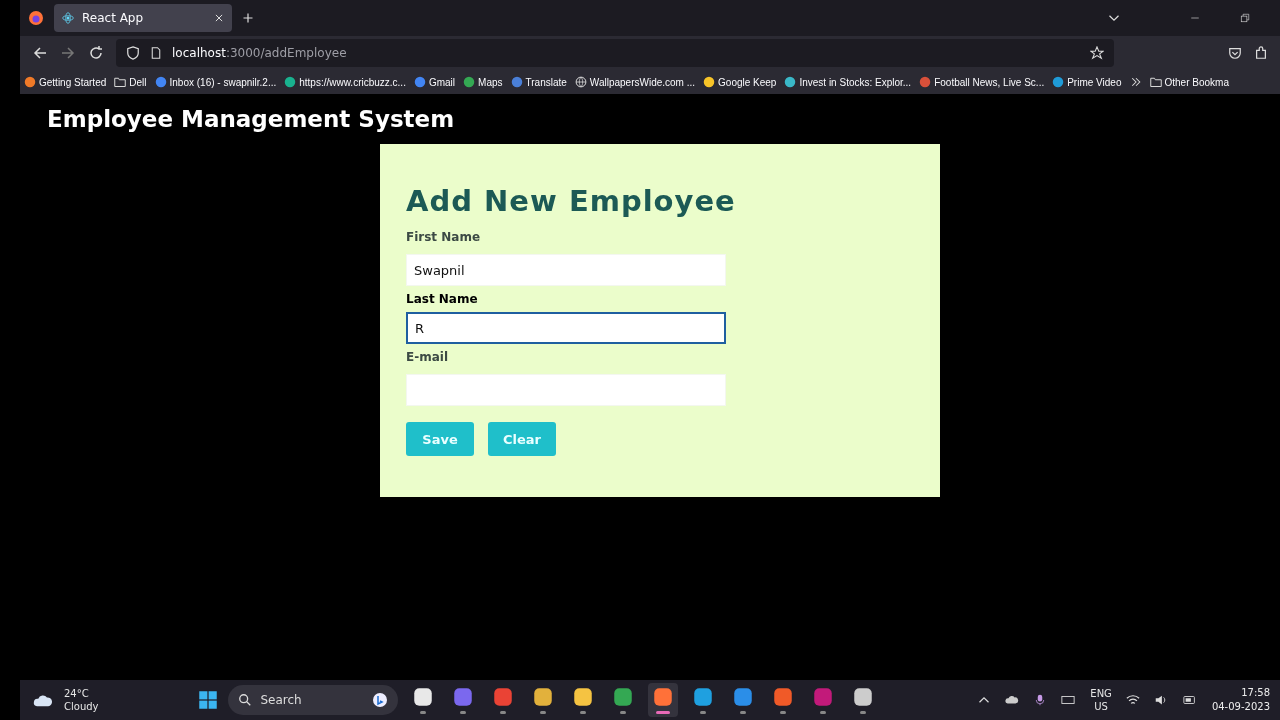 The image size is (1280, 720). What do you see at coordinates (208, 700) in the screenshot?
I see `windows-icon` at bounding box center [208, 700].